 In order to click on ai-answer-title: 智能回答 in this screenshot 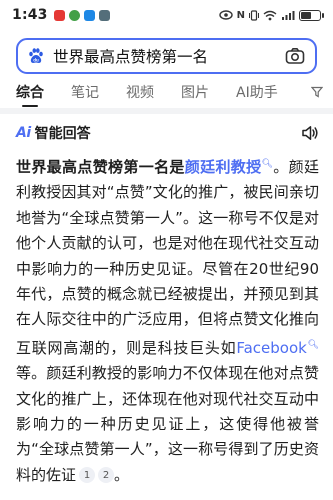, I will do `click(62, 134)`.